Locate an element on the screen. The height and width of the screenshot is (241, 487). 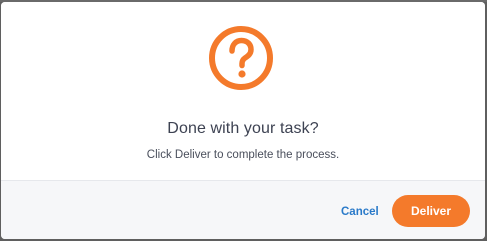
cancel-button: Cancel is located at coordinates (360, 212).